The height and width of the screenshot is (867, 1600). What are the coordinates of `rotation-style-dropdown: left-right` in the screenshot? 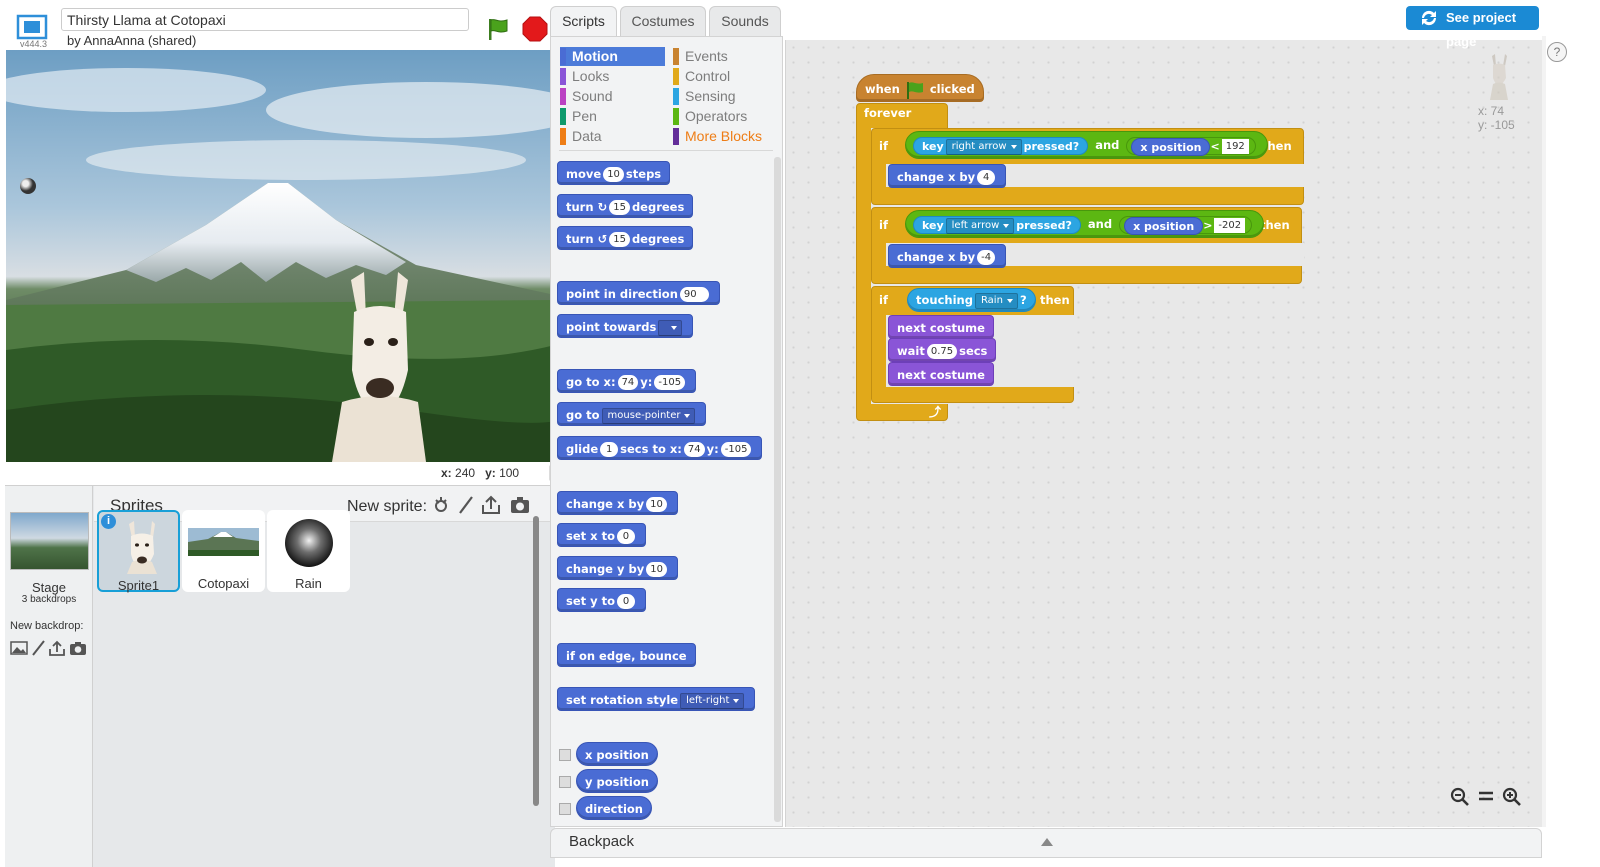 It's located at (712, 700).